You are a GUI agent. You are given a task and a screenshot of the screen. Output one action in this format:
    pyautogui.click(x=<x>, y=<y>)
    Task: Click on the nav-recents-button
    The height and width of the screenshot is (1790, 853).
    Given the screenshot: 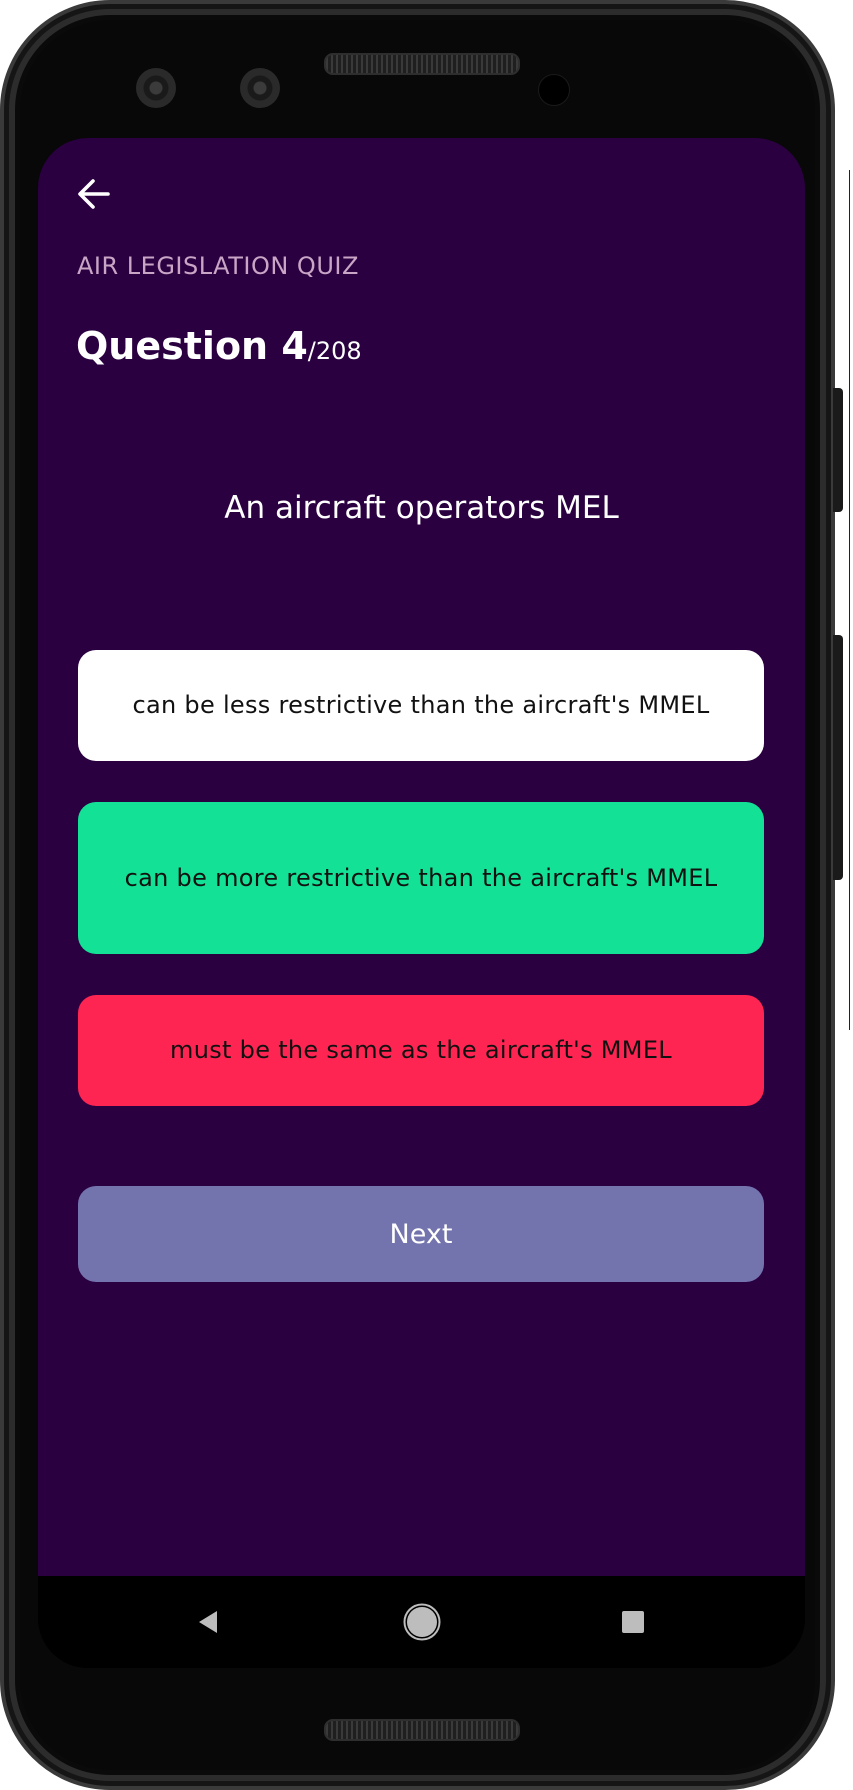 What is the action you would take?
    pyautogui.click(x=633, y=1622)
    